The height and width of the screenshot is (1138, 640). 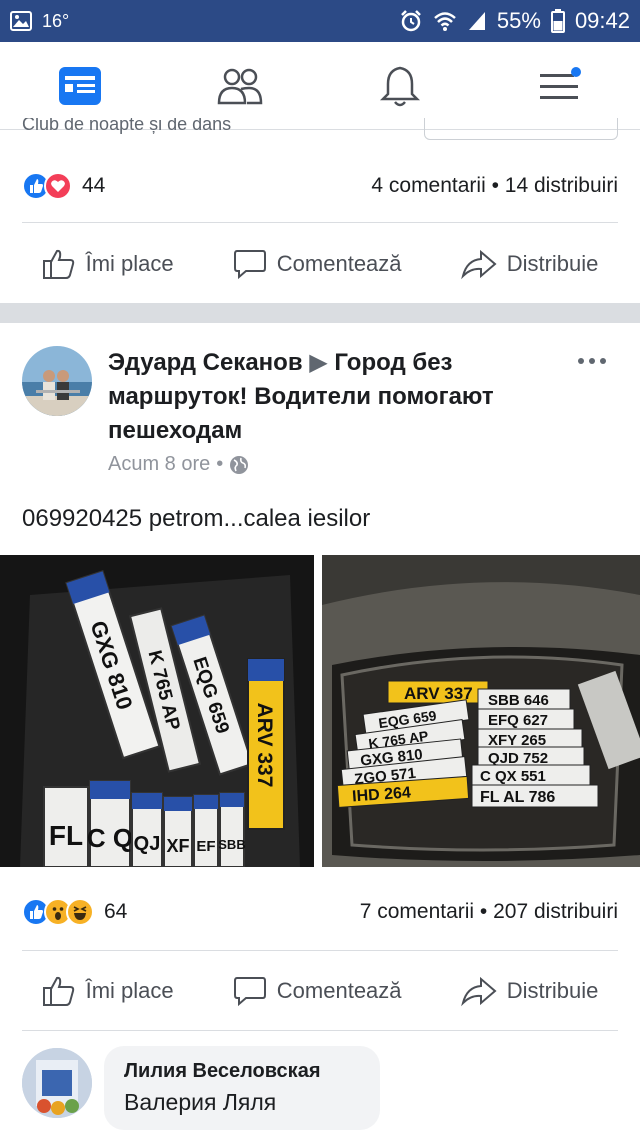 I want to click on post1-like-button: Îmi place, so click(x=108, y=264).